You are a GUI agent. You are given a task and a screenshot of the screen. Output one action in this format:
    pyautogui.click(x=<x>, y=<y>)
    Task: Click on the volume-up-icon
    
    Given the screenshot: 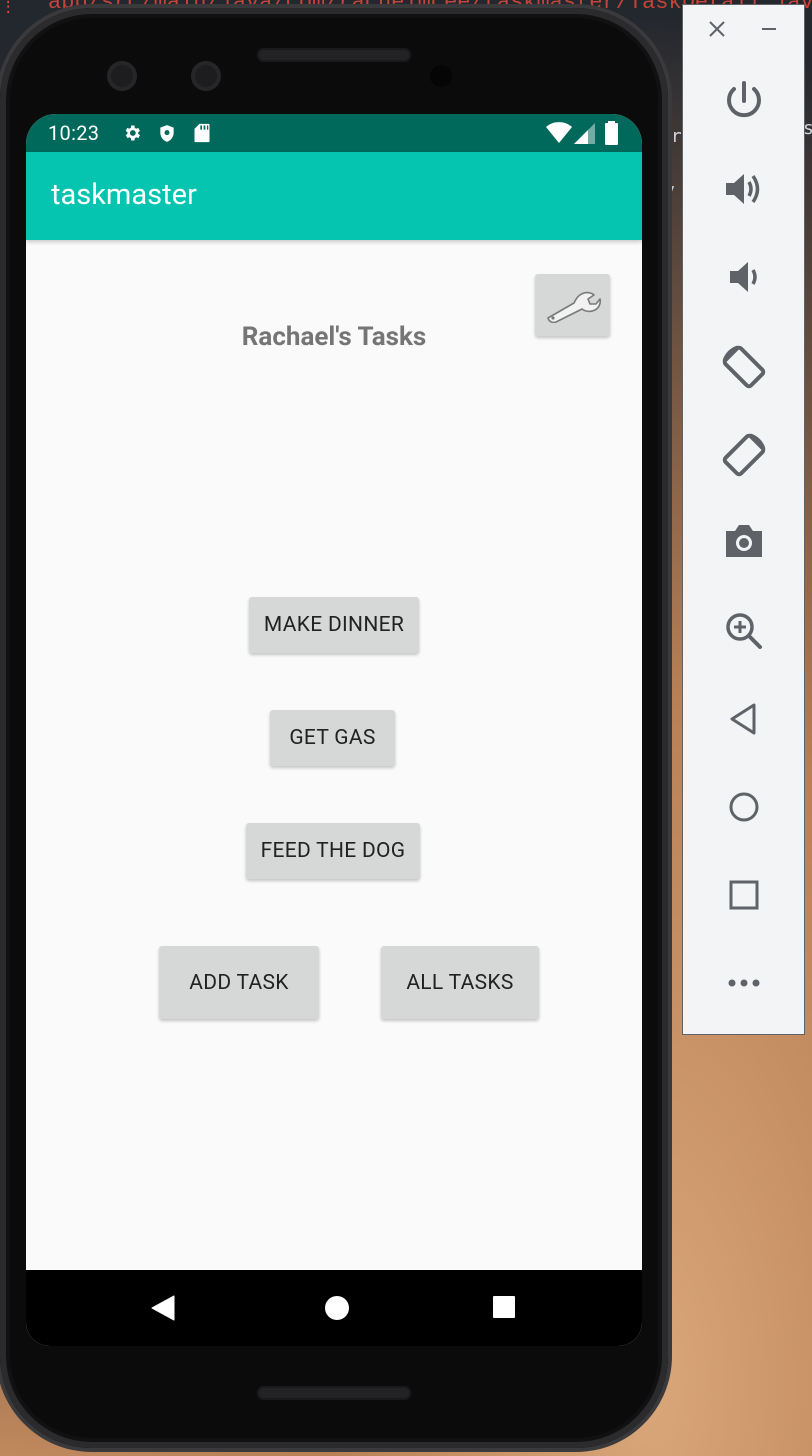 What is the action you would take?
    pyautogui.click(x=742, y=189)
    